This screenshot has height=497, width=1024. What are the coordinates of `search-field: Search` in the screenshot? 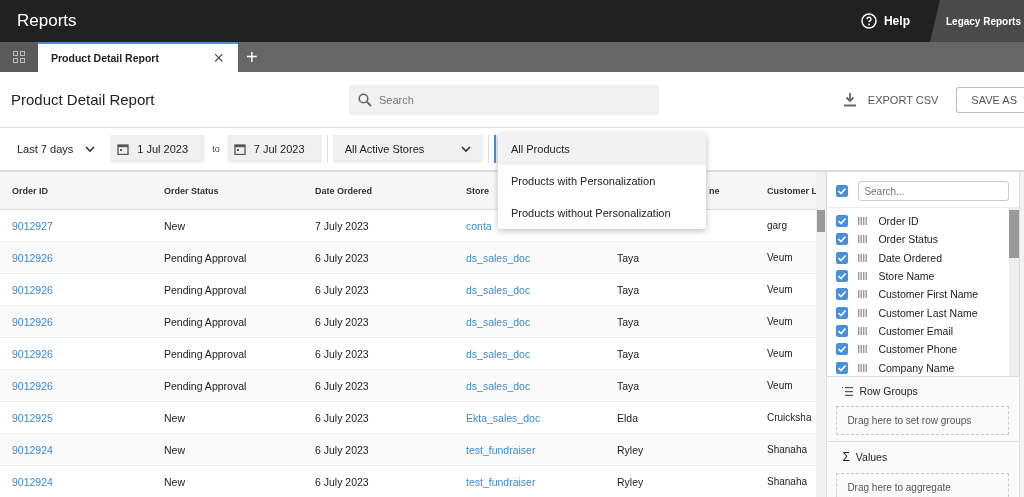 It's located at (504, 99).